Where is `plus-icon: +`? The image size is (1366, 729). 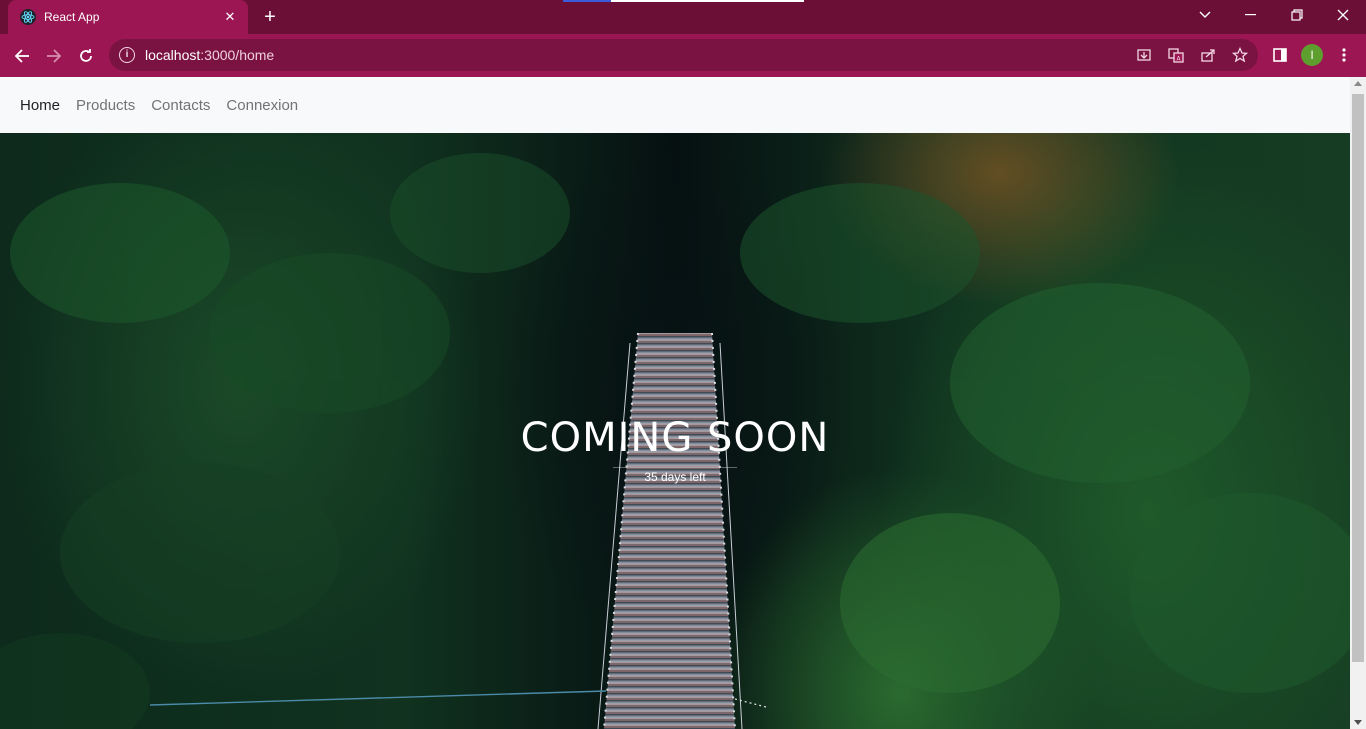
plus-icon: + is located at coordinates (270, 17).